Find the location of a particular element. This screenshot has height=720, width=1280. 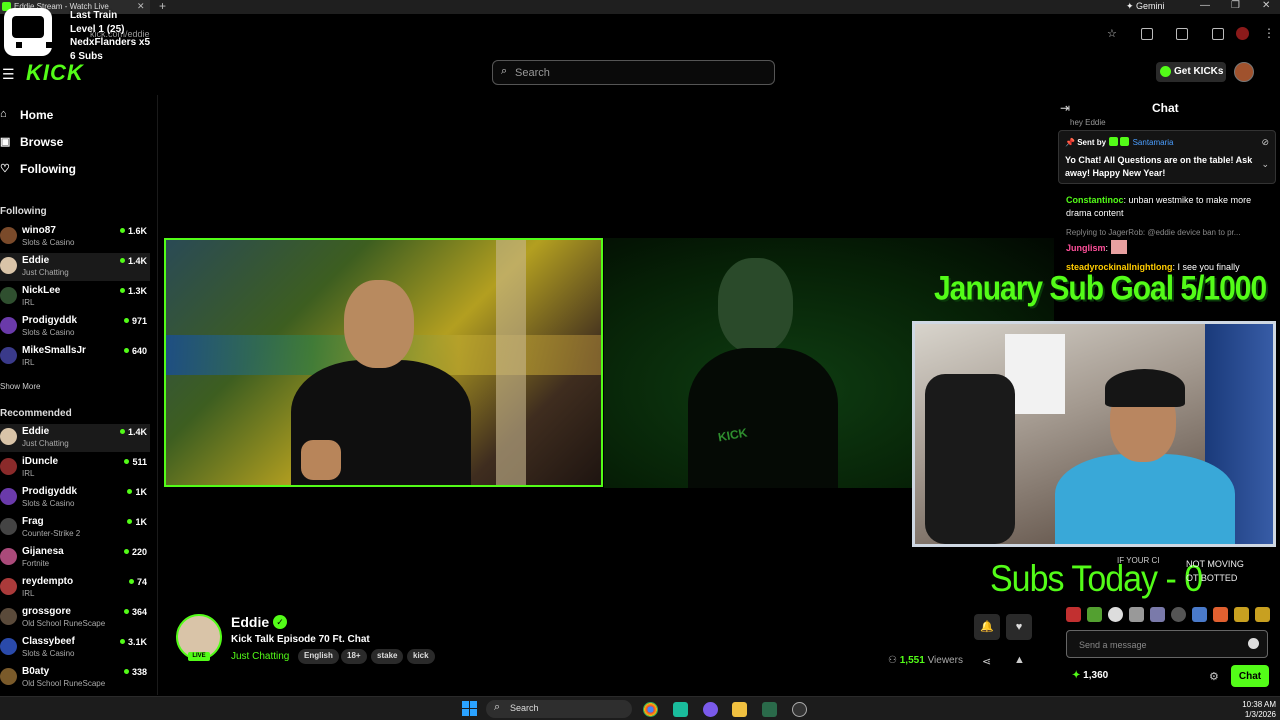

chevron-down-icon: ⌄ is located at coordinates (1265, 164).